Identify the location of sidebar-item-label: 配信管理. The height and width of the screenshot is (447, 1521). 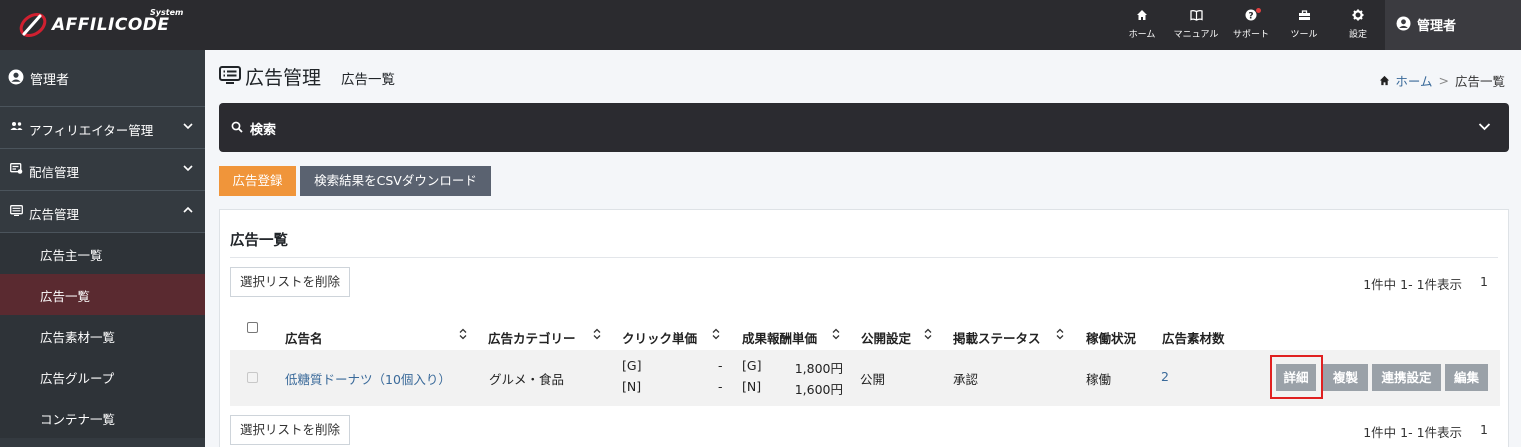
(54, 172).